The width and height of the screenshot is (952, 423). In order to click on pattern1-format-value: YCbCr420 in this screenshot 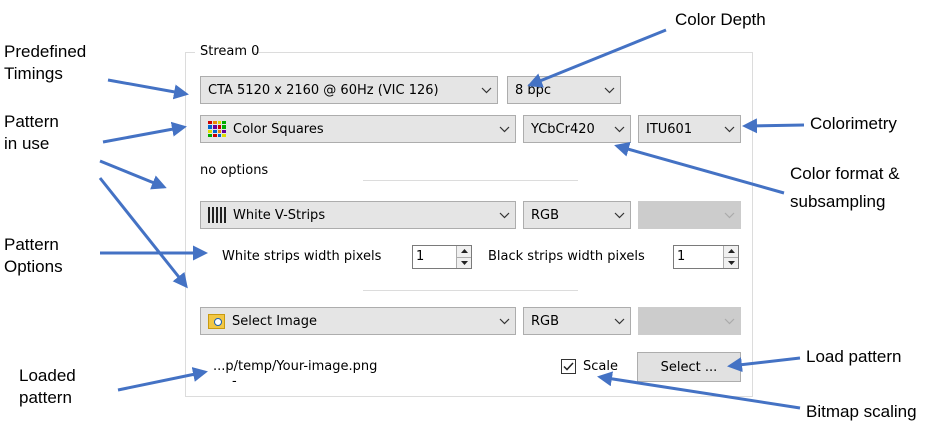, I will do `click(563, 129)`.